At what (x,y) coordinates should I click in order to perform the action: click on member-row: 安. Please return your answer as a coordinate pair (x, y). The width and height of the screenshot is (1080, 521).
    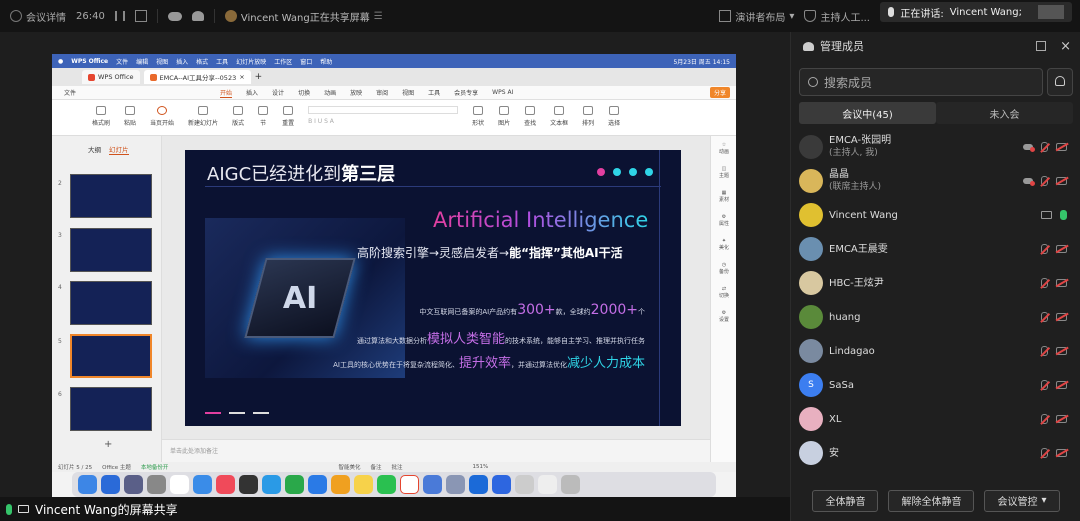
    Looking at the image, I should click on (935, 453).